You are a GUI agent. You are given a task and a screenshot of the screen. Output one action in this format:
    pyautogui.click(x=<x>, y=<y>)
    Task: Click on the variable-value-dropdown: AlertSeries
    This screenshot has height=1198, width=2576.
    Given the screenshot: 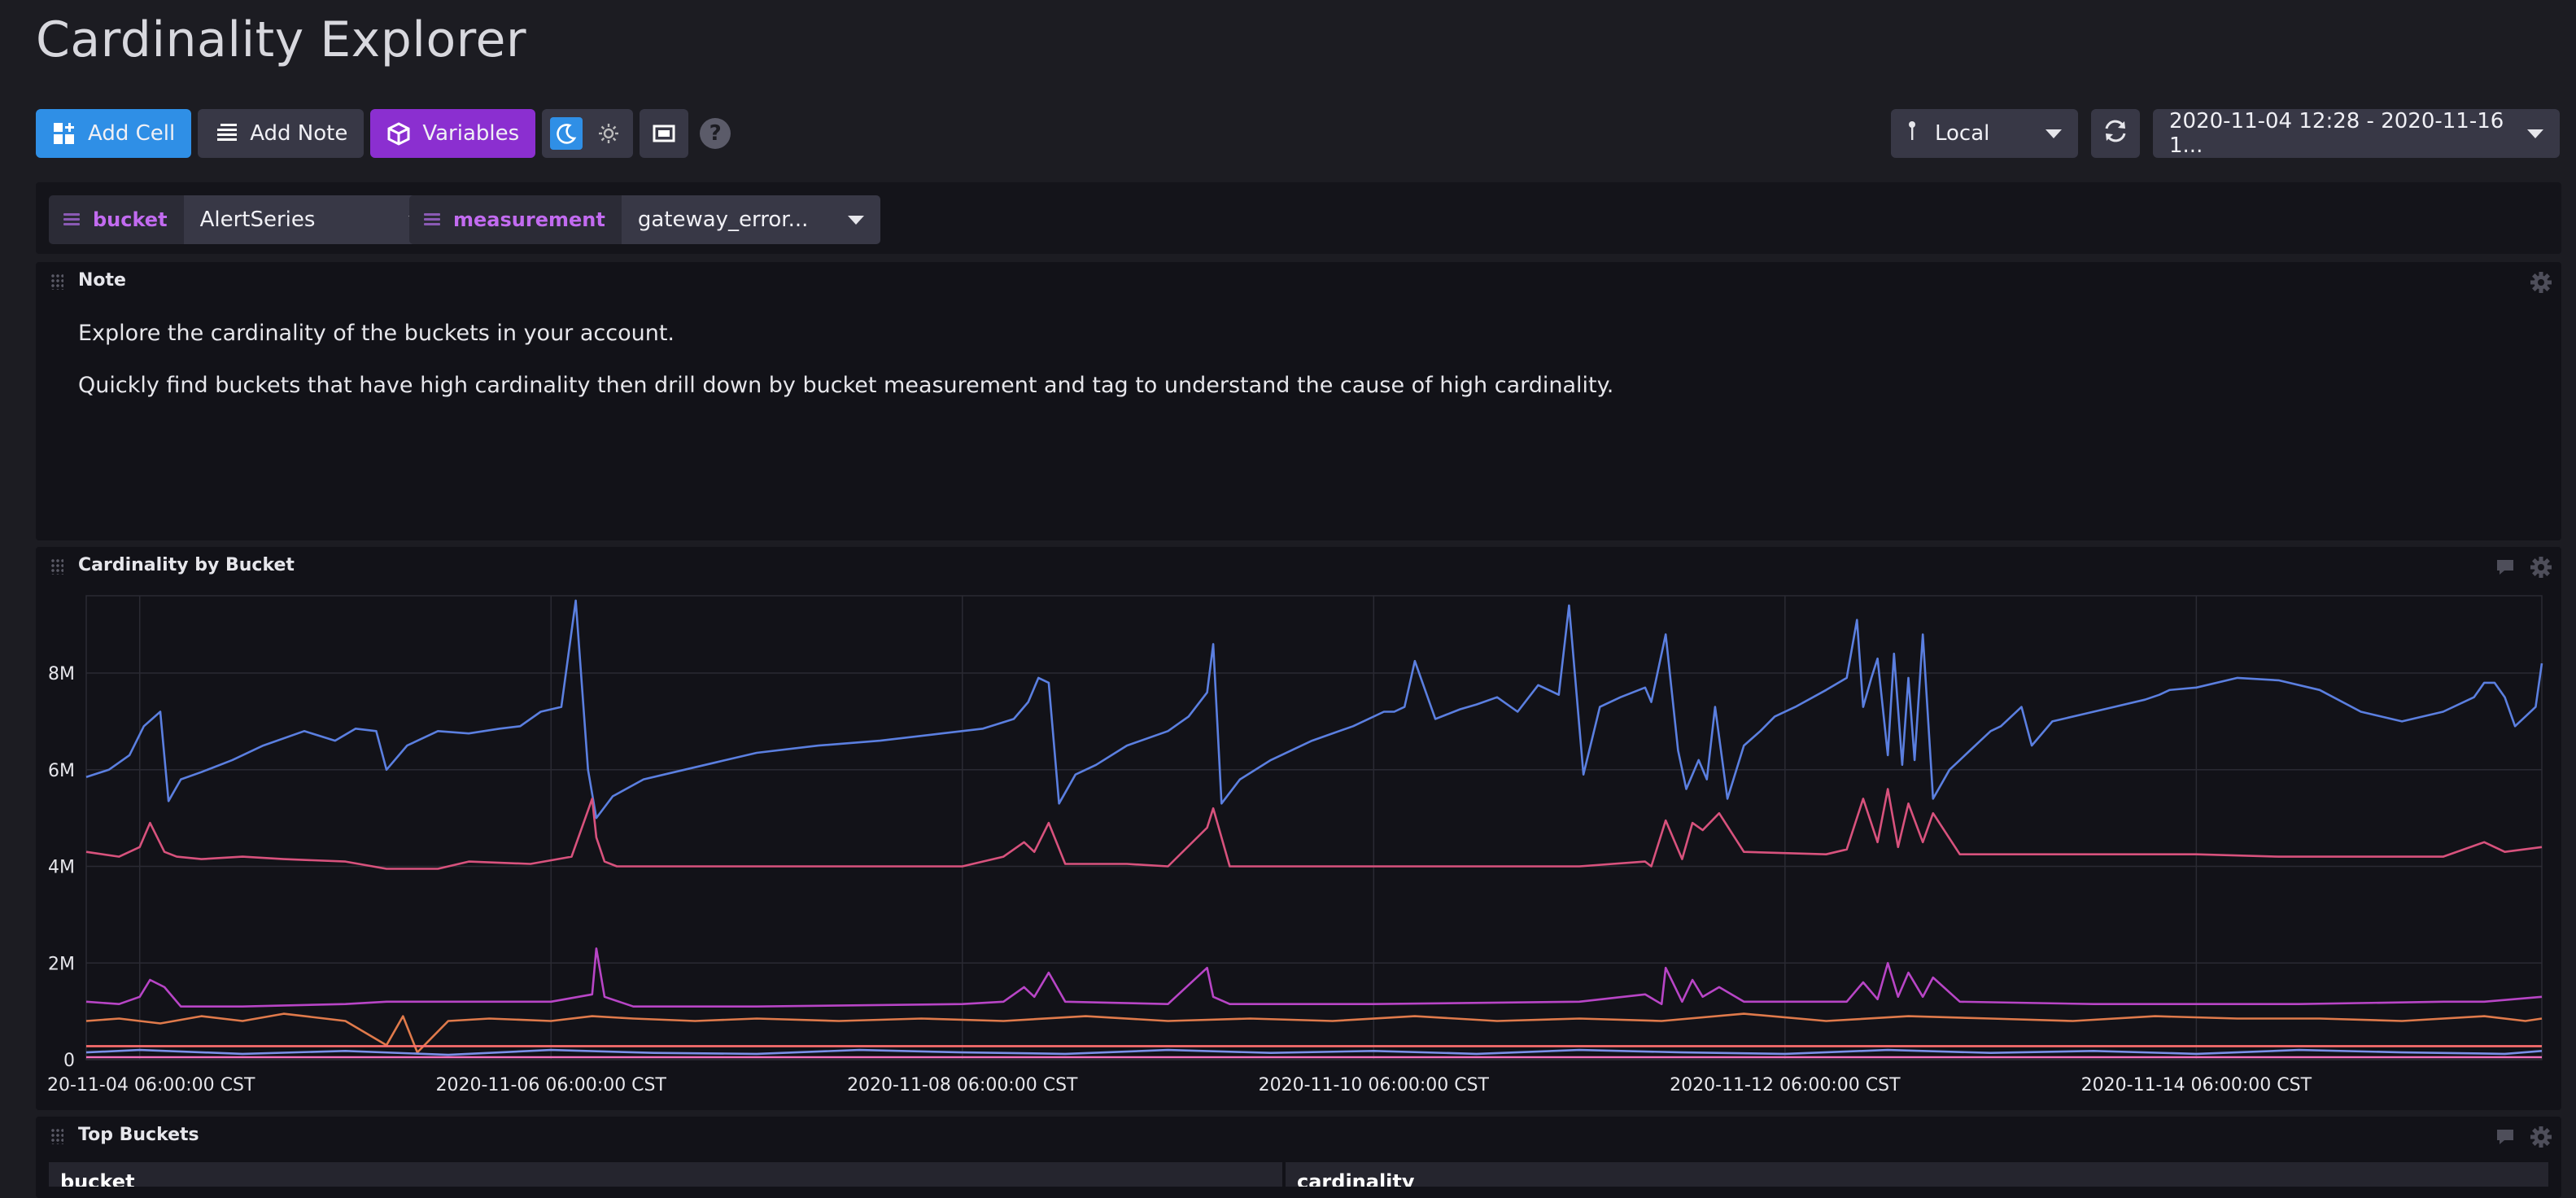 What is the action you would take?
    pyautogui.click(x=312, y=219)
    